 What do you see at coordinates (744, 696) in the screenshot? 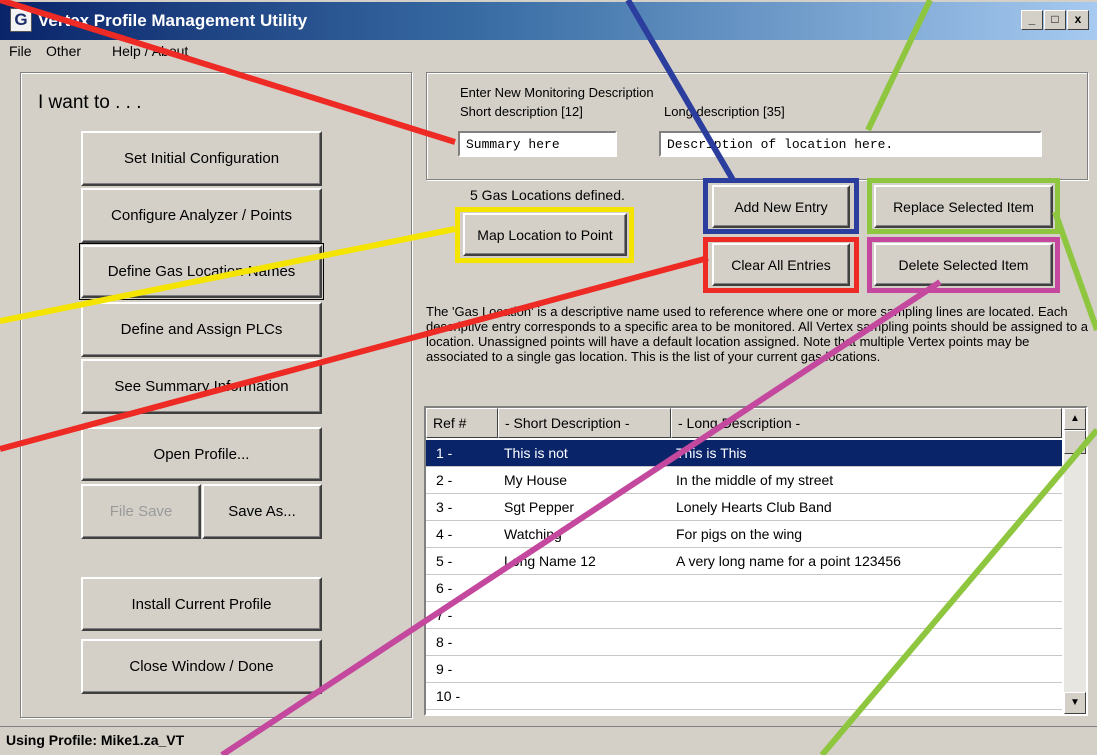
I see `table-row: 10 -` at bounding box center [744, 696].